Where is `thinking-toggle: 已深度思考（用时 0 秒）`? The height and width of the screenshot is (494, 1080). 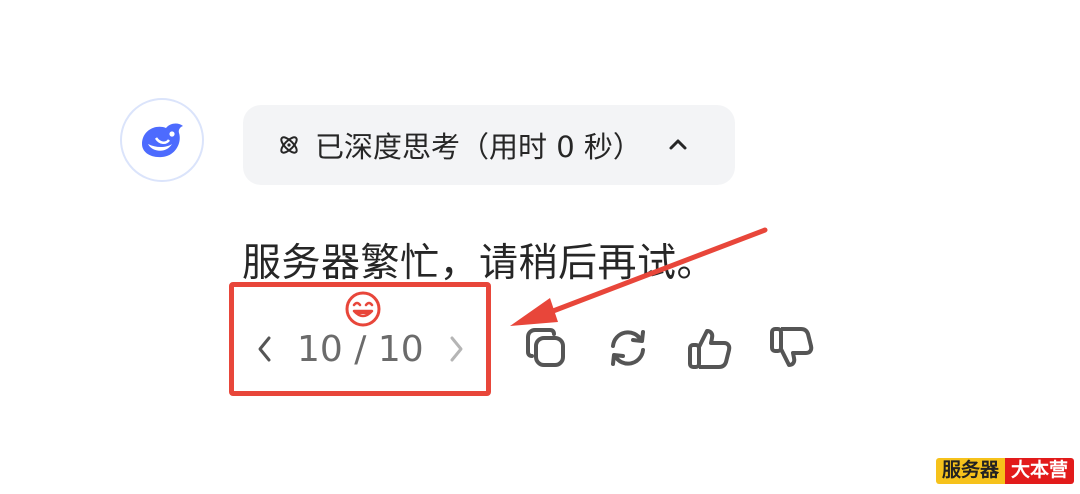 thinking-toggle: 已深度思考（用时 0 秒） is located at coordinates (489, 145).